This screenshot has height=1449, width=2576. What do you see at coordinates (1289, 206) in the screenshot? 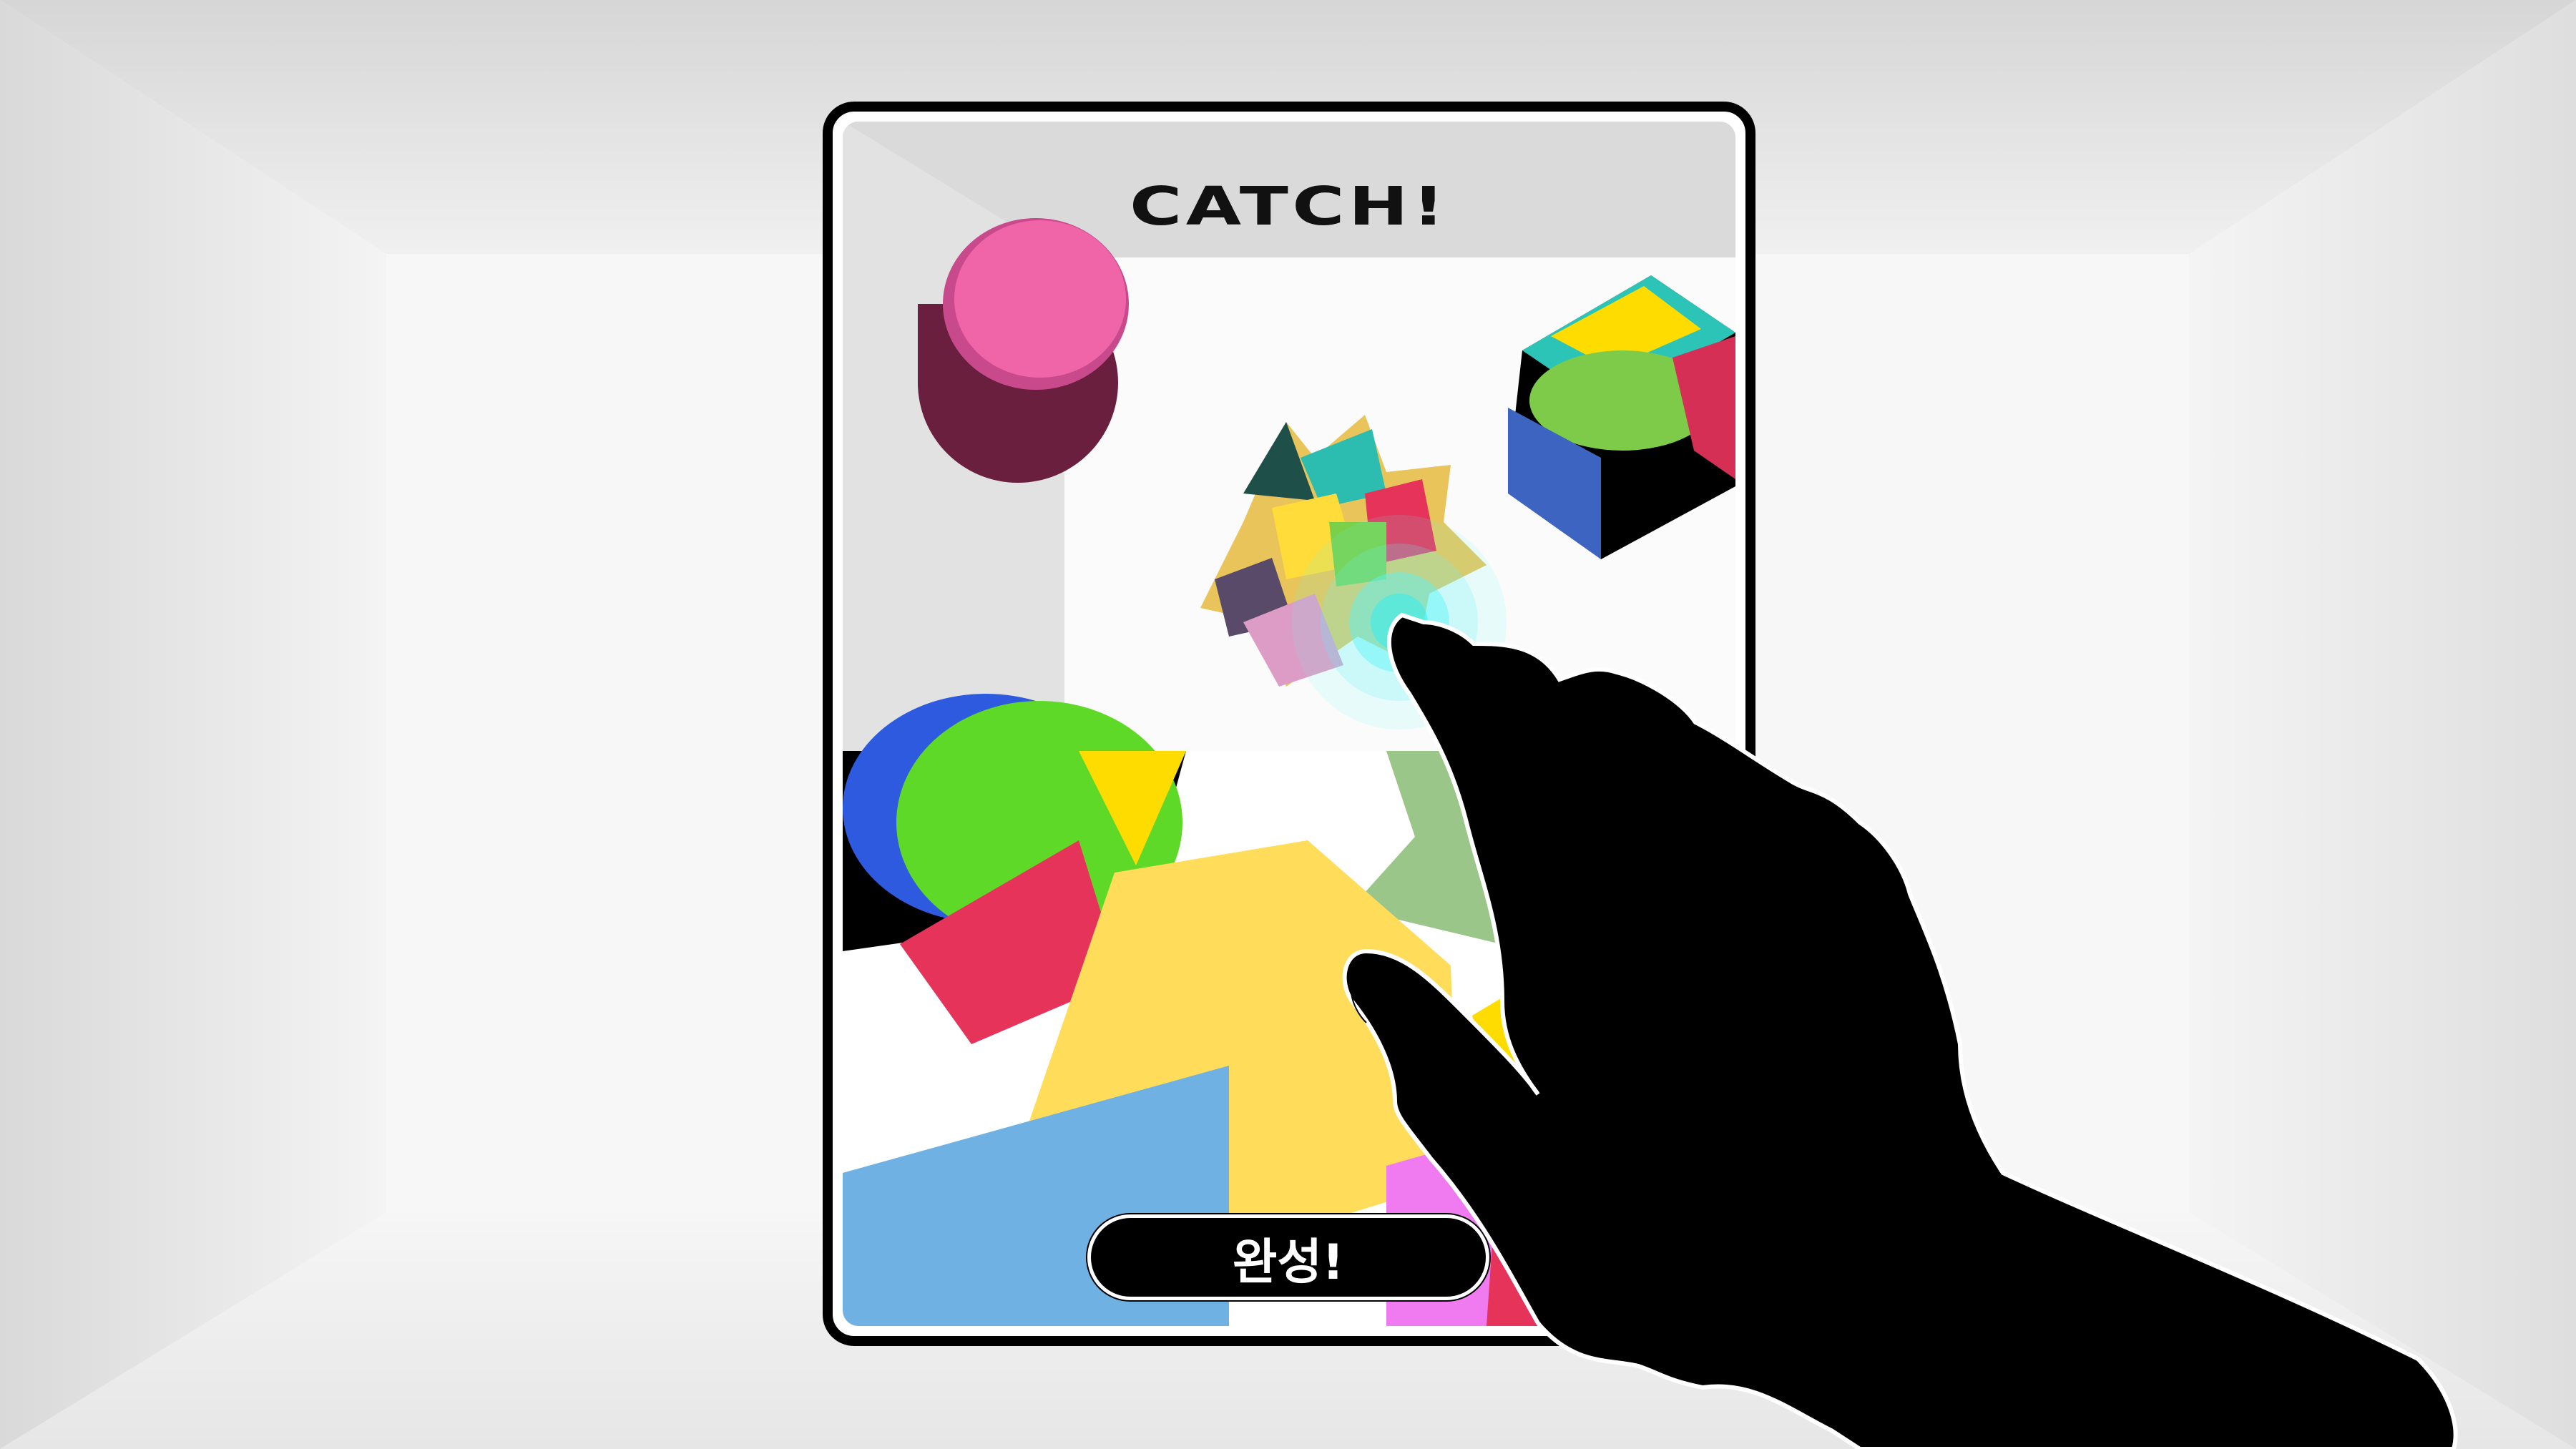
I see `game-title: CATCH!` at bounding box center [1289, 206].